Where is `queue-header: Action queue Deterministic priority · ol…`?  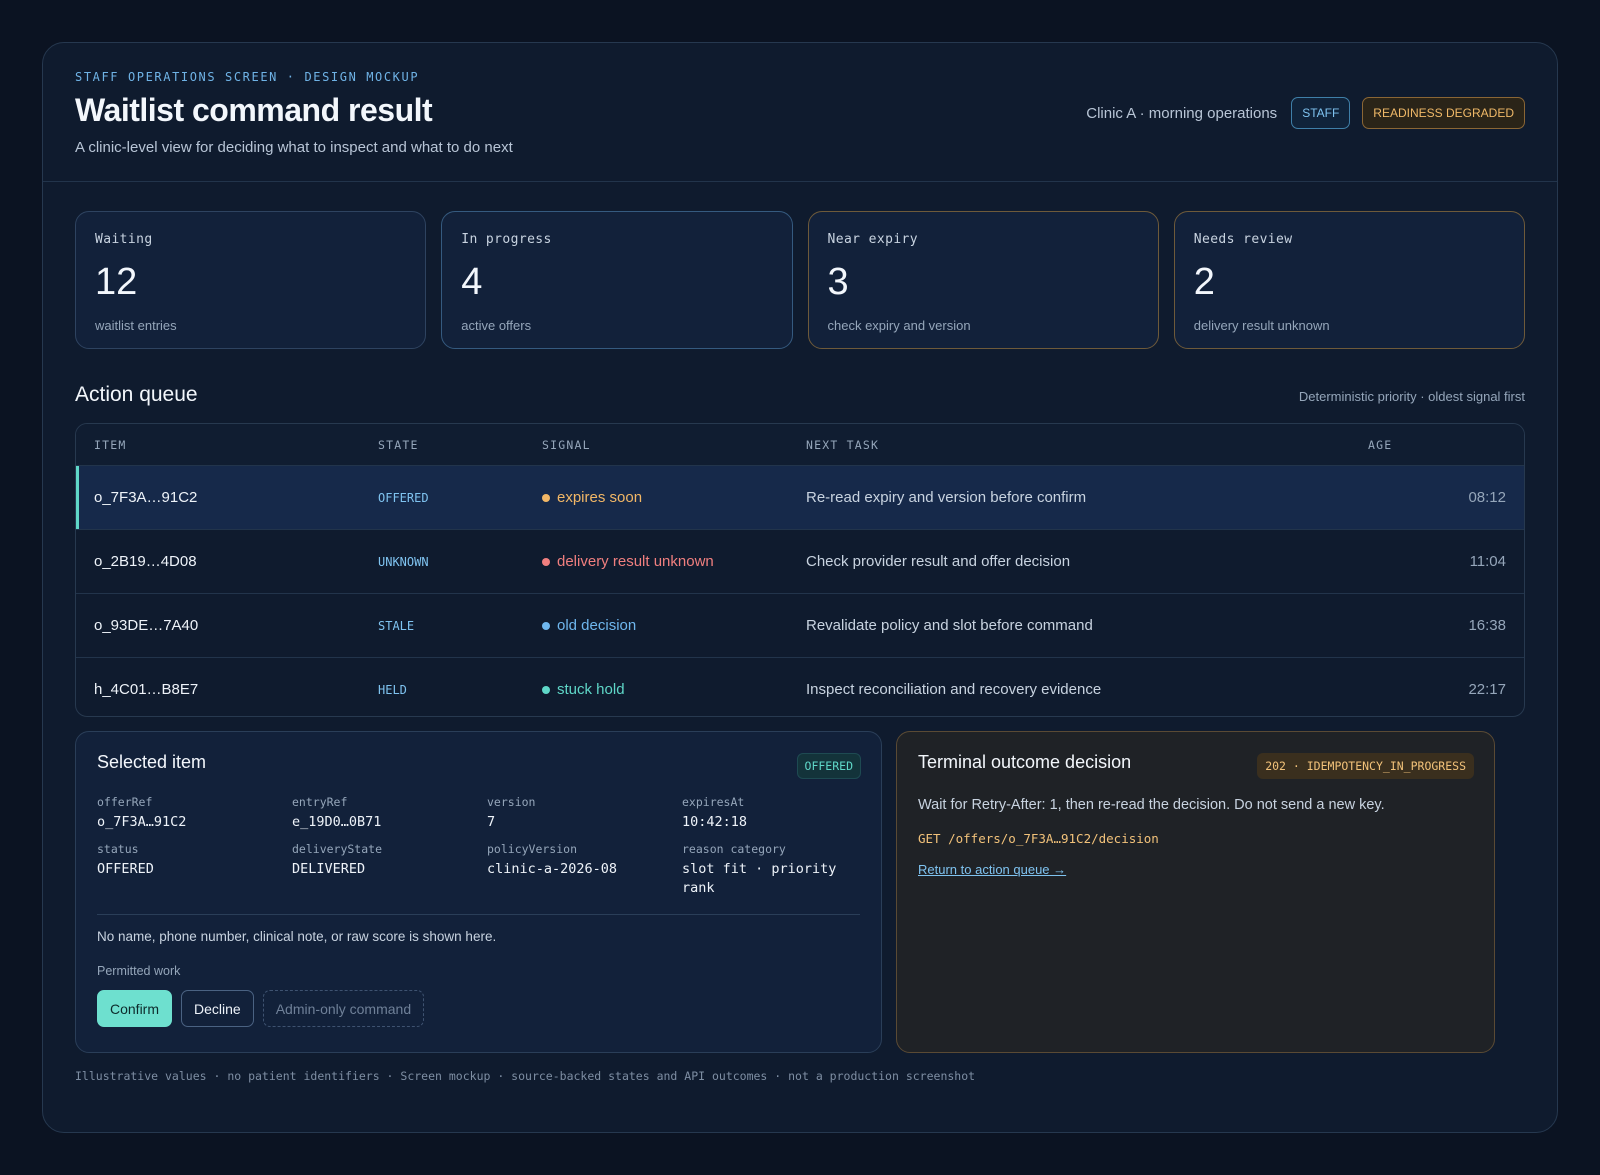 queue-header: Action queue Deterministic priority · ol… is located at coordinates (800, 395).